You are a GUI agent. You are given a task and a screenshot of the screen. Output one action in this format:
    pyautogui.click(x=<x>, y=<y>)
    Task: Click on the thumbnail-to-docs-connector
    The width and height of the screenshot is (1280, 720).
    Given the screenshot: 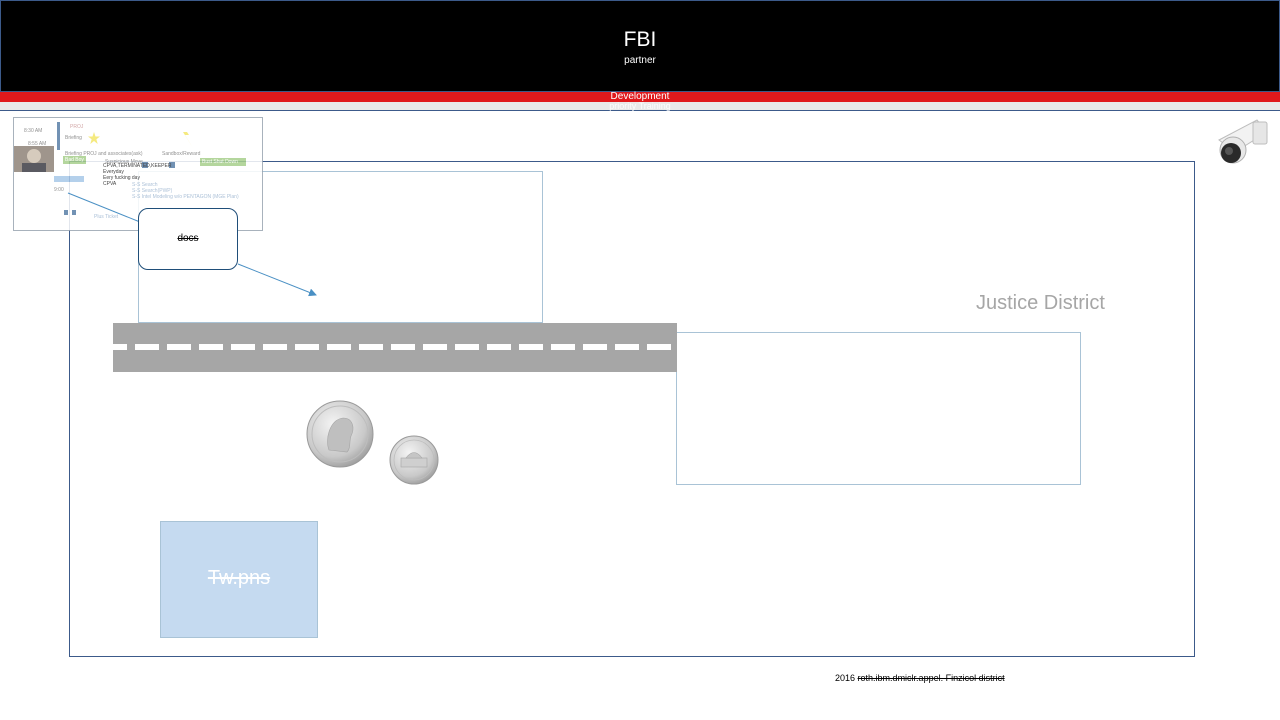 What is the action you would take?
    pyautogui.click(x=104, y=207)
    